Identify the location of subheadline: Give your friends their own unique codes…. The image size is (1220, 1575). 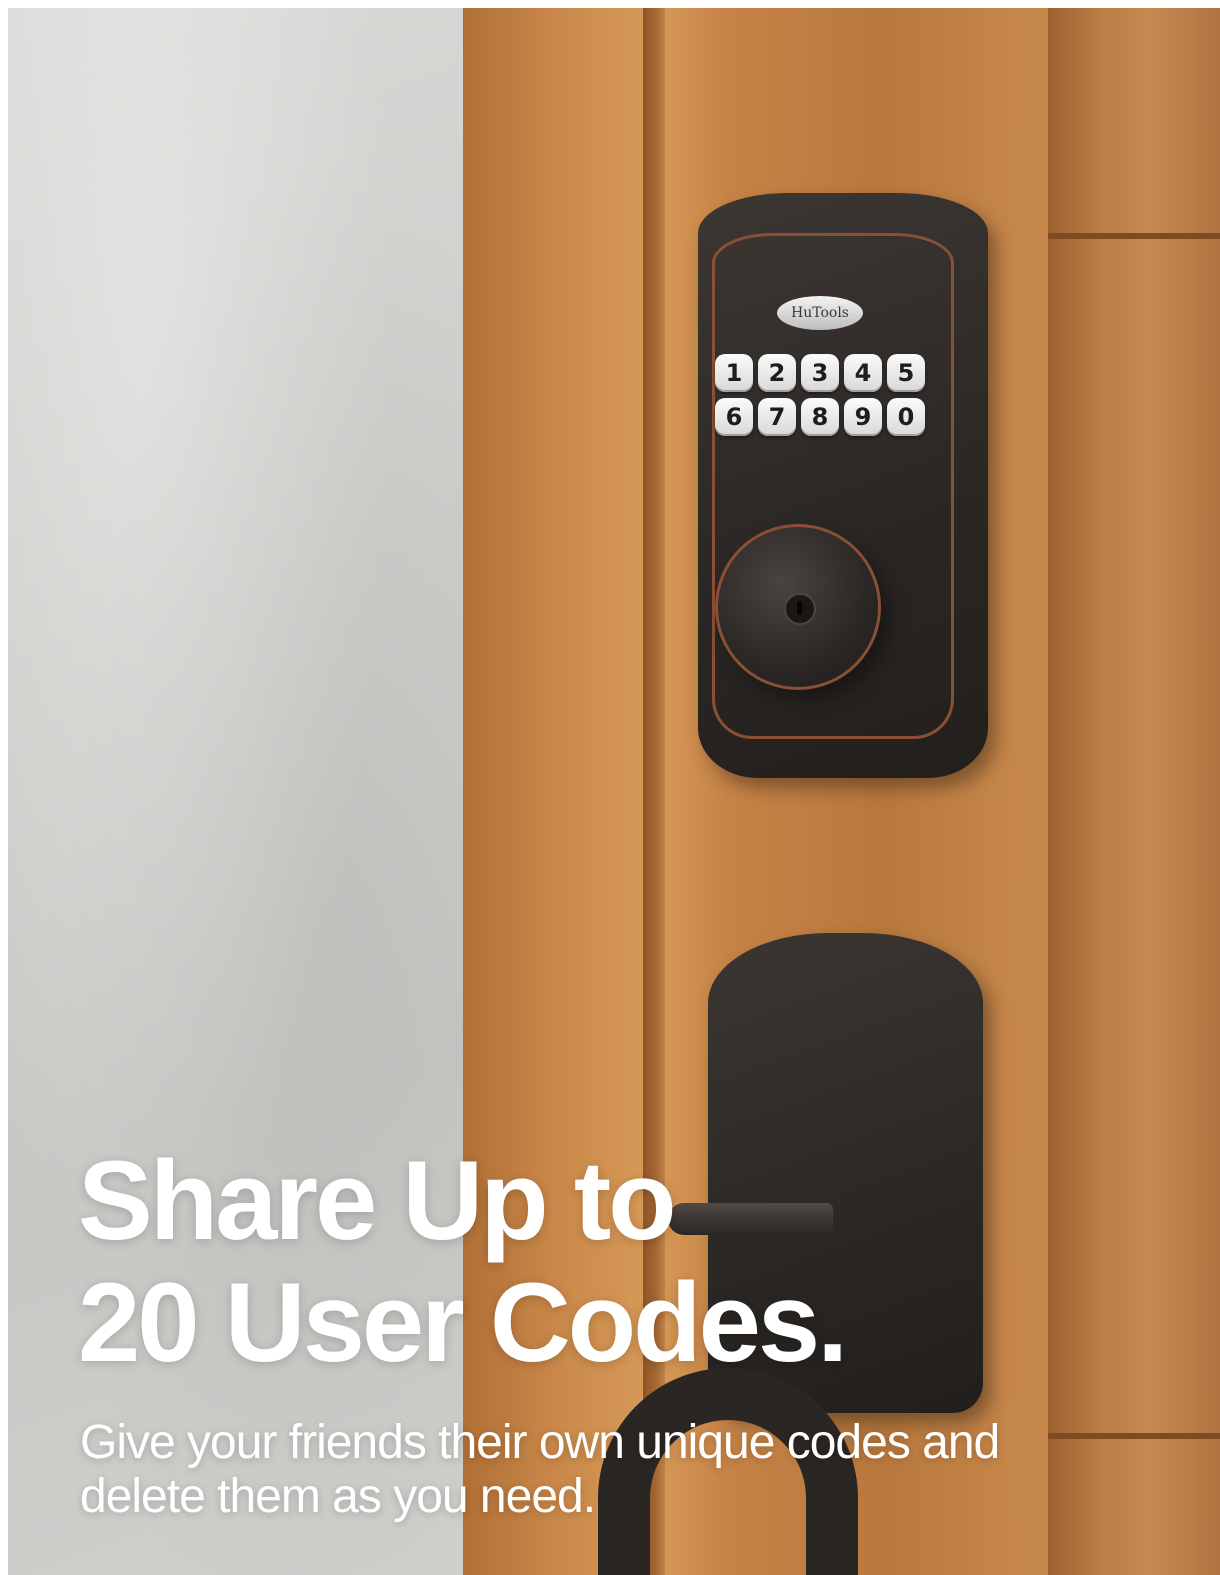
(580, 1470).